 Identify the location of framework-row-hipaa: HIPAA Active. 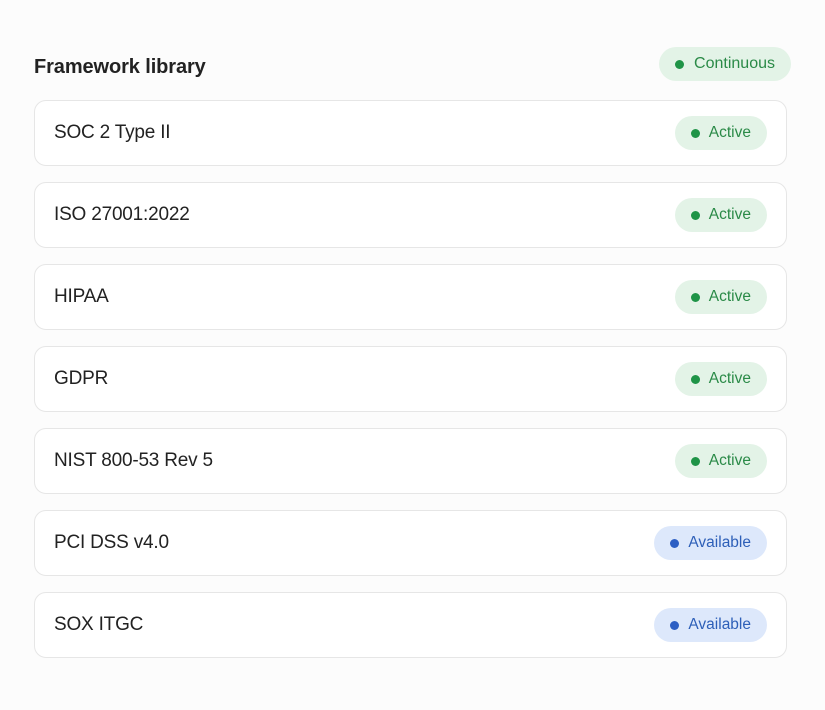
(410, 297).